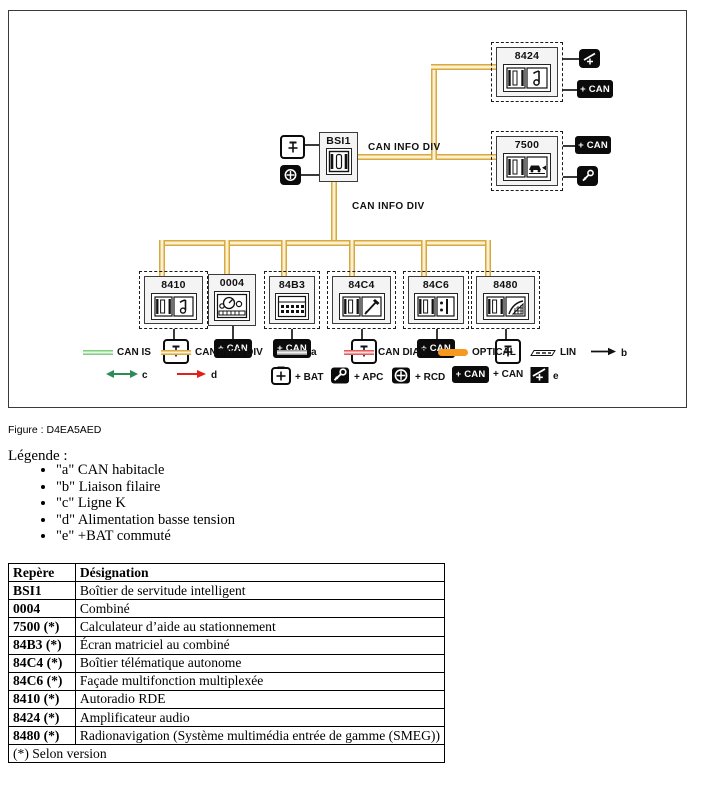 This screenshot has height=800, width=701. I want to click on list-item: "a" CAN habitacle, so click(145, 470).